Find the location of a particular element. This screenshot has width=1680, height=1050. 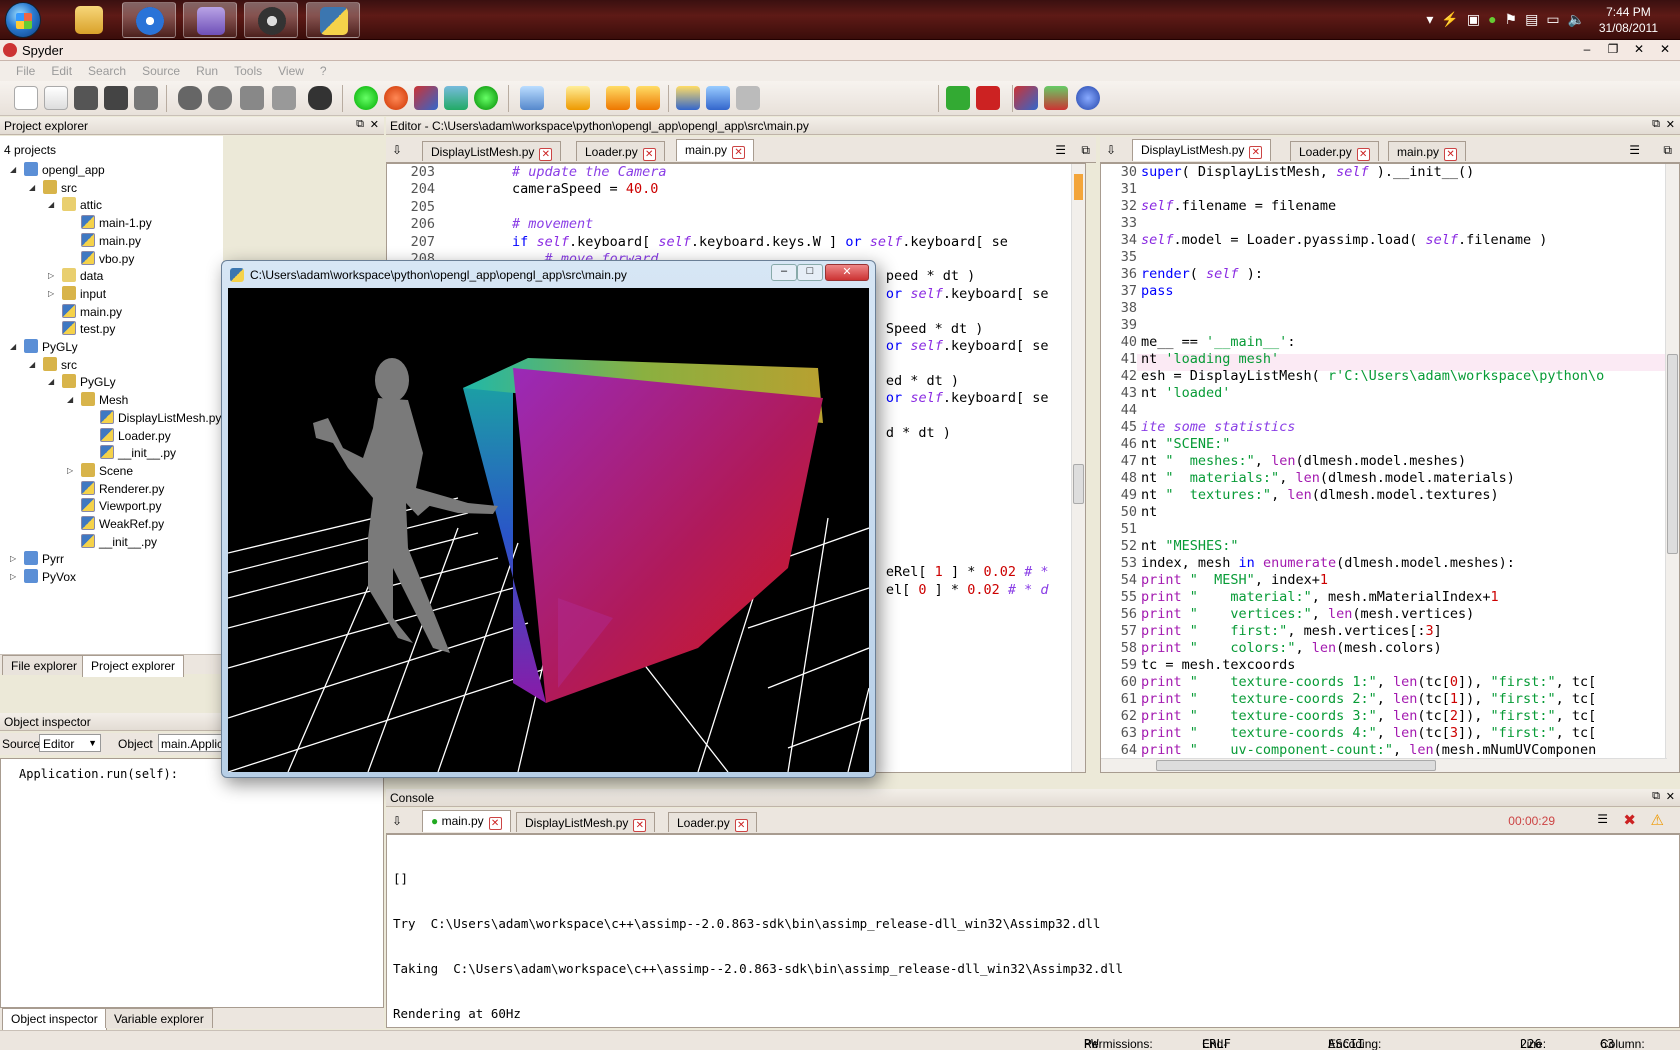

stop-icon is located at coordinates (988, 98).